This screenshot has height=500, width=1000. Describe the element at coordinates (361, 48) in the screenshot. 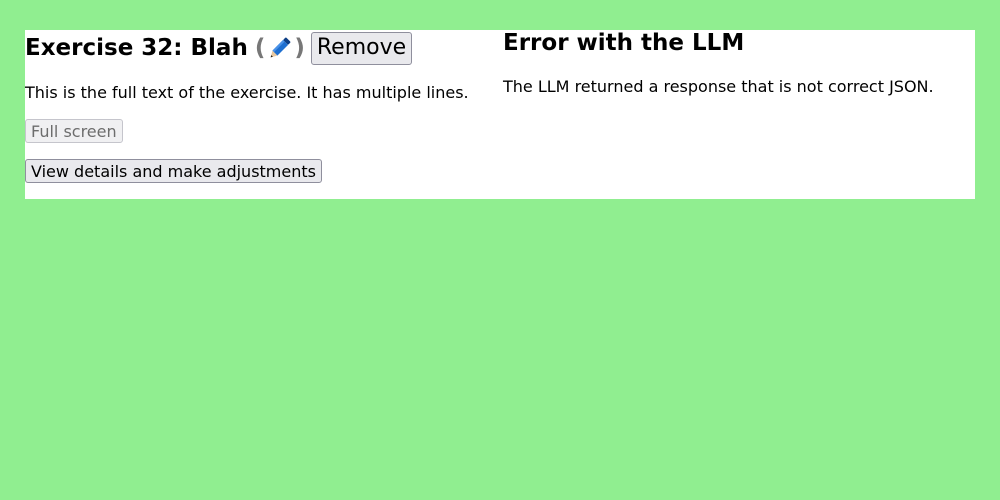

I see `remove-button: Remove` at that location.